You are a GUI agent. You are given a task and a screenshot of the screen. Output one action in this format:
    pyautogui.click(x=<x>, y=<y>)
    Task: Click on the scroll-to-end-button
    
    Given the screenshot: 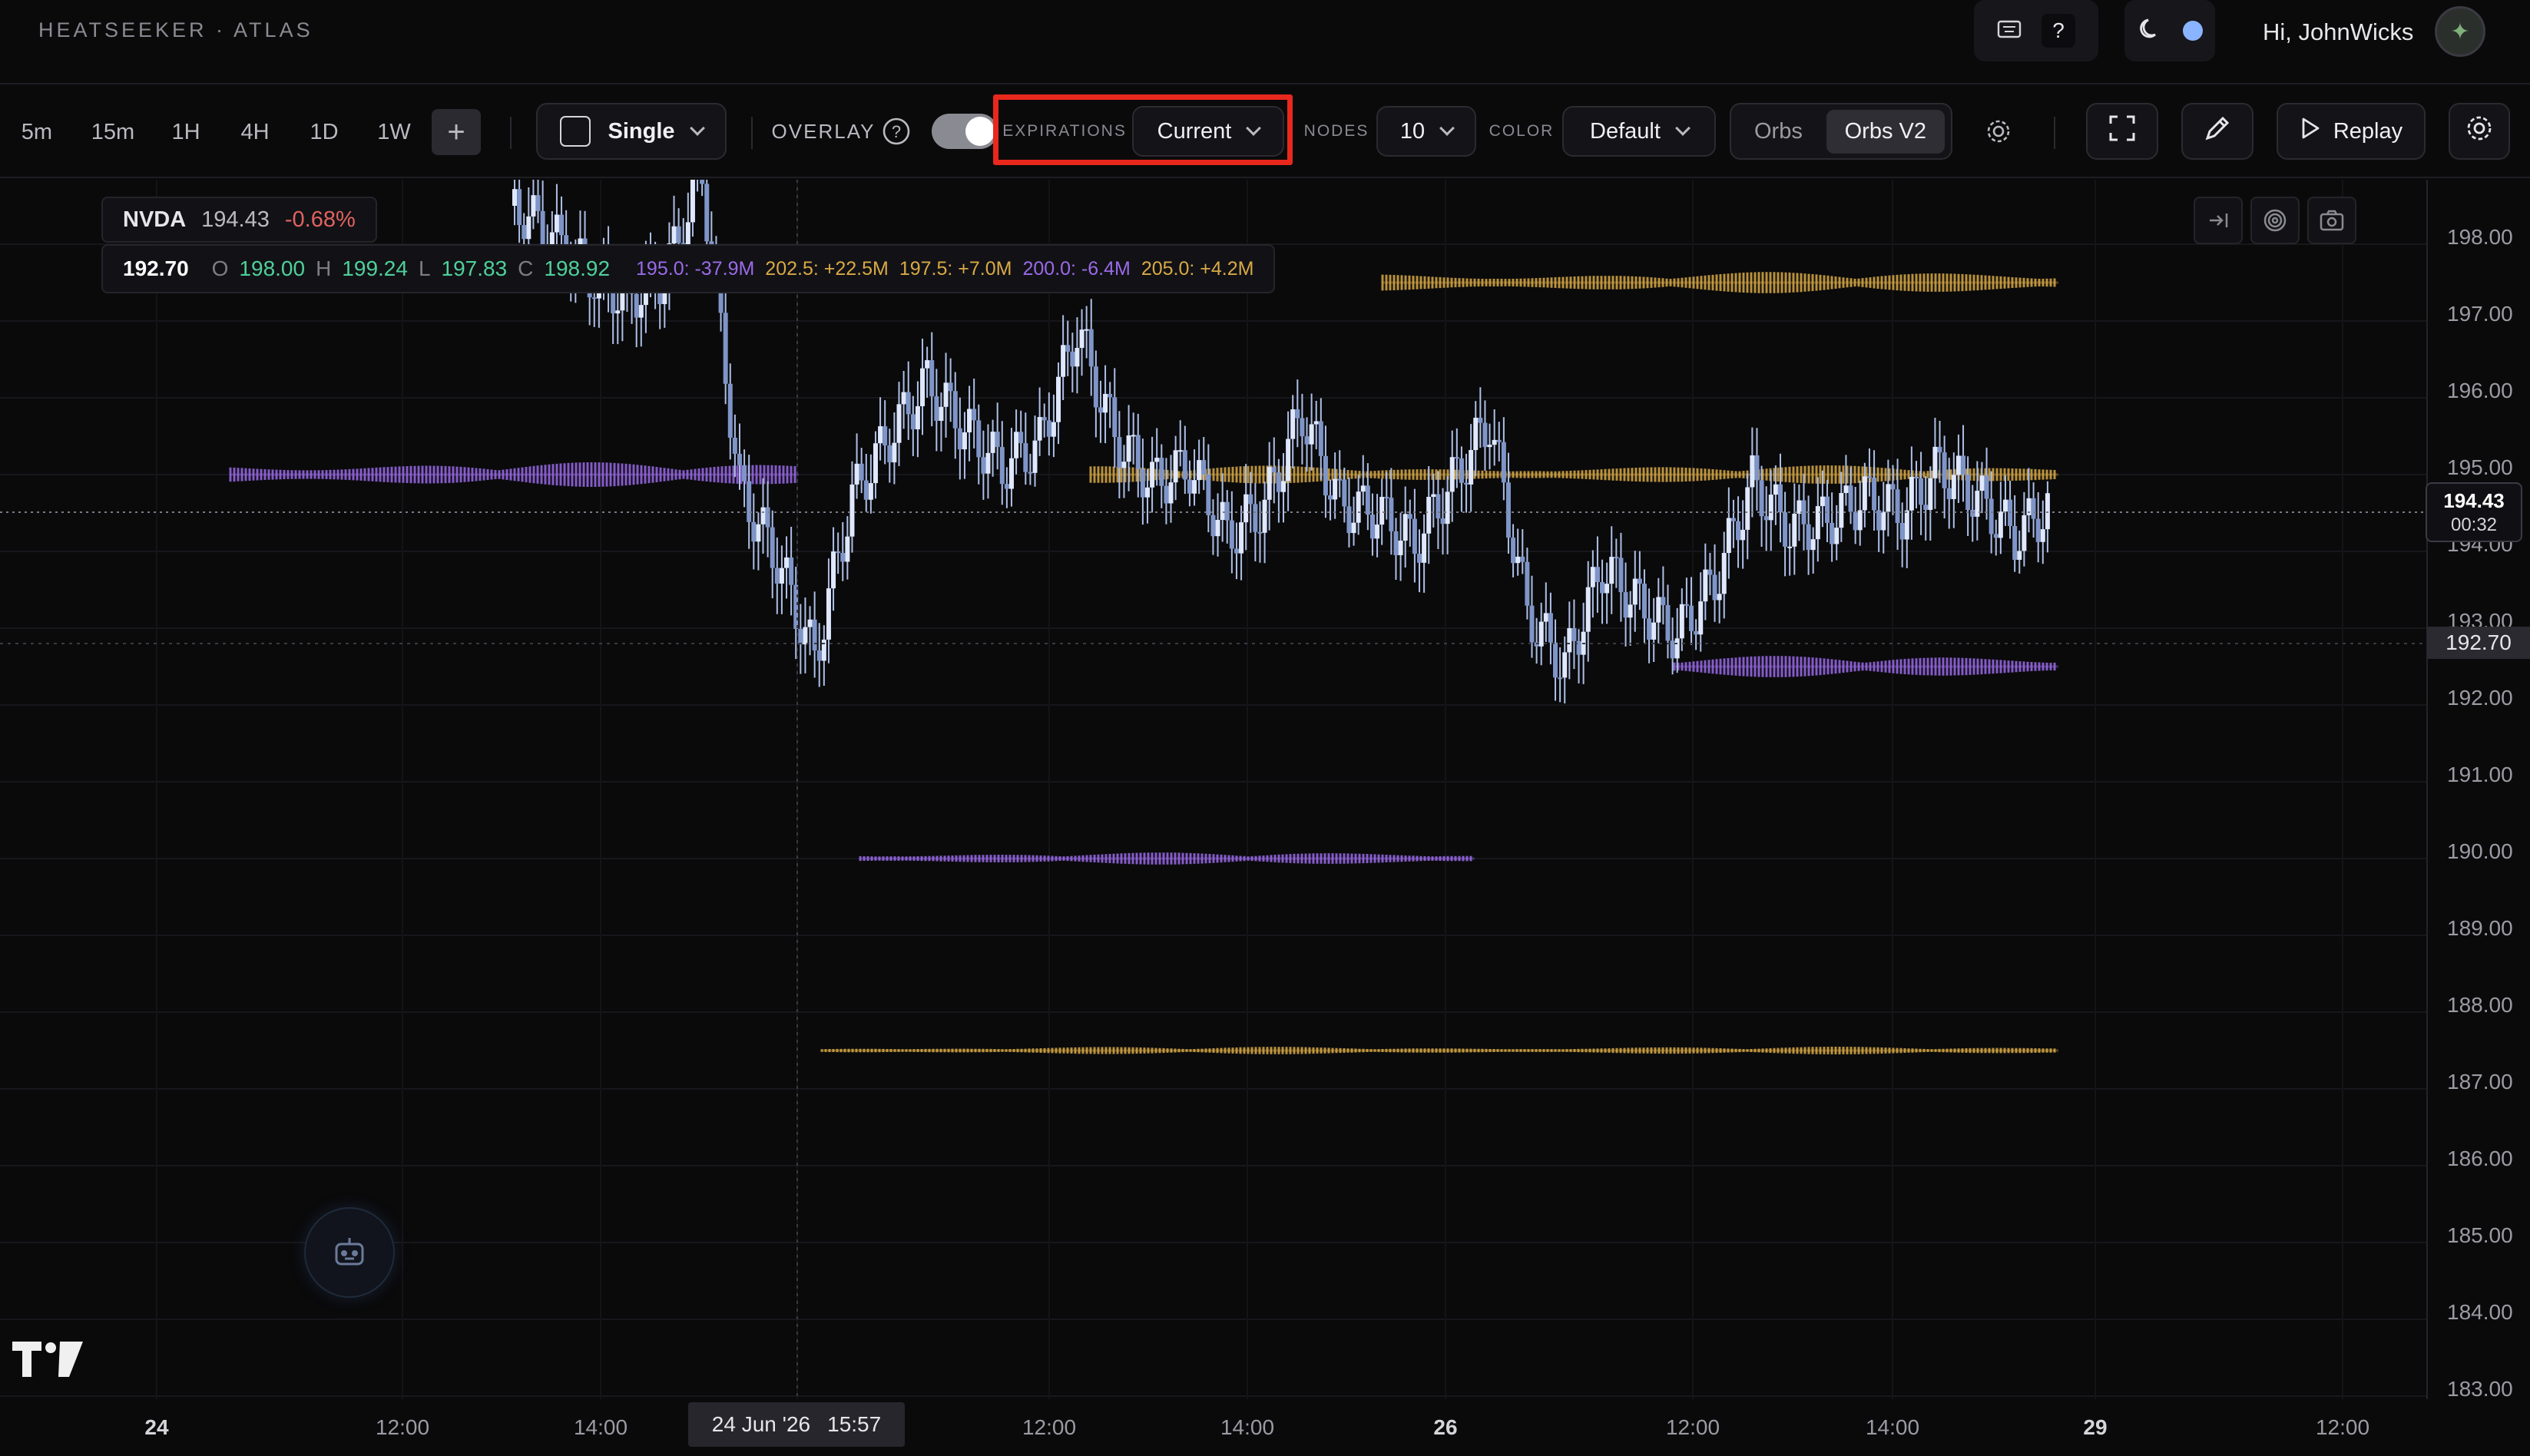 What is the action you would take?
    pyautogui.click(x=2218, y=220)
    